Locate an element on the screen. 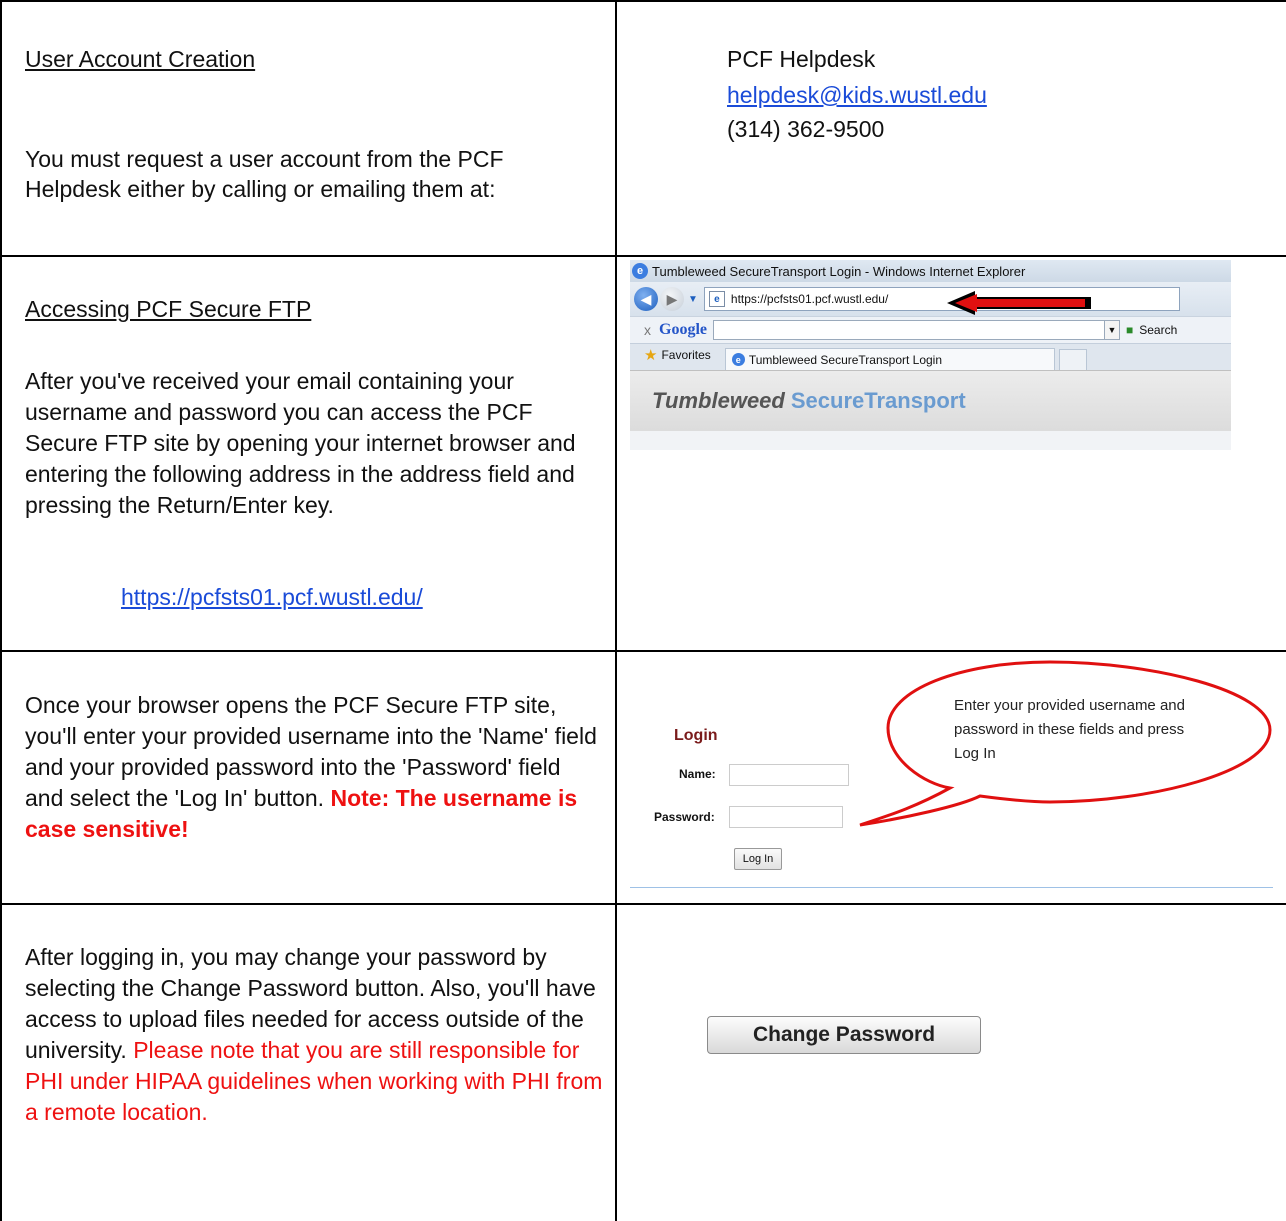  favorites-label: Favorites is located at coordinates (686, 355).